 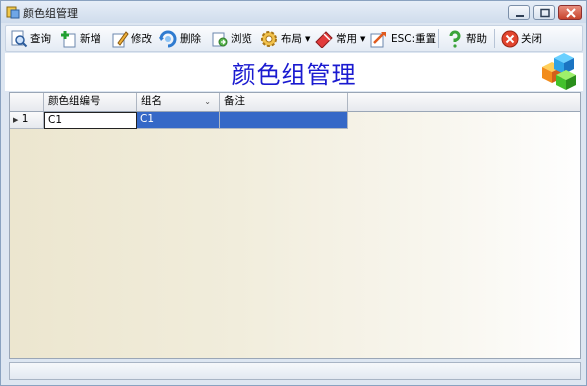 I want to click on query-button: 查询, so click(x=30, y=38).